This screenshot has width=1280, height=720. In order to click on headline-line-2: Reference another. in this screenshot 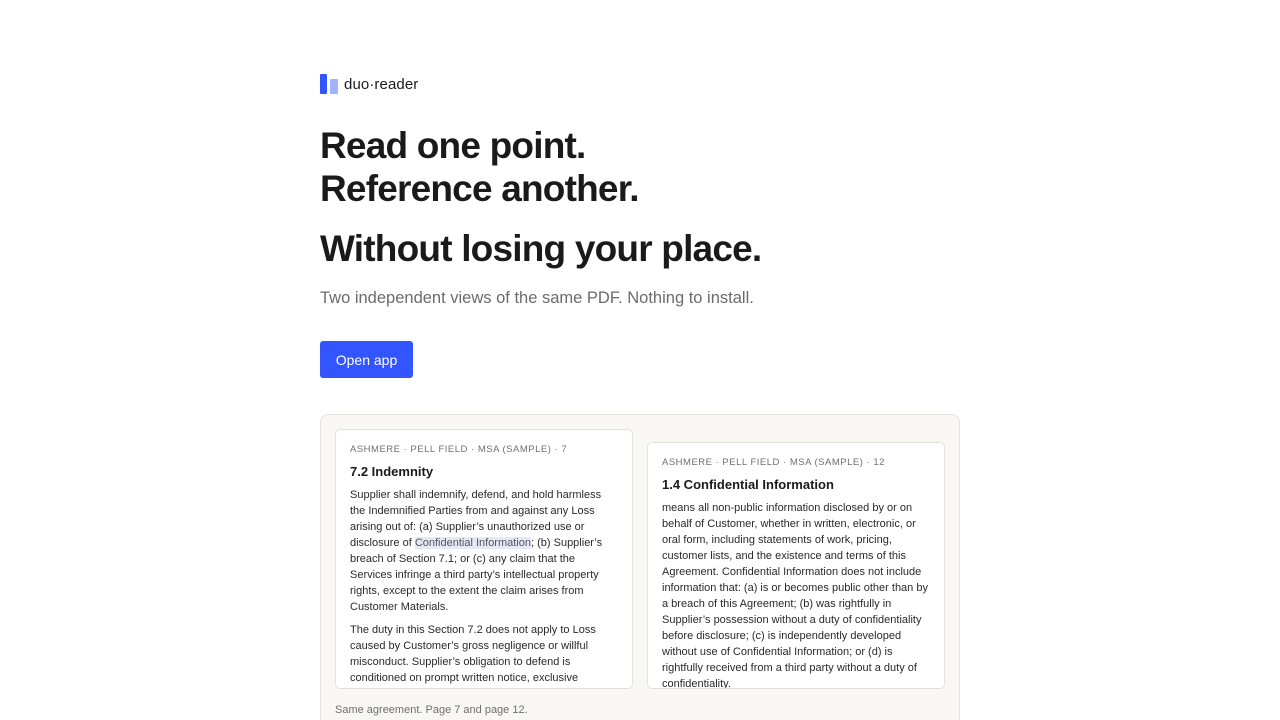, I will do `click(480, 188)`.